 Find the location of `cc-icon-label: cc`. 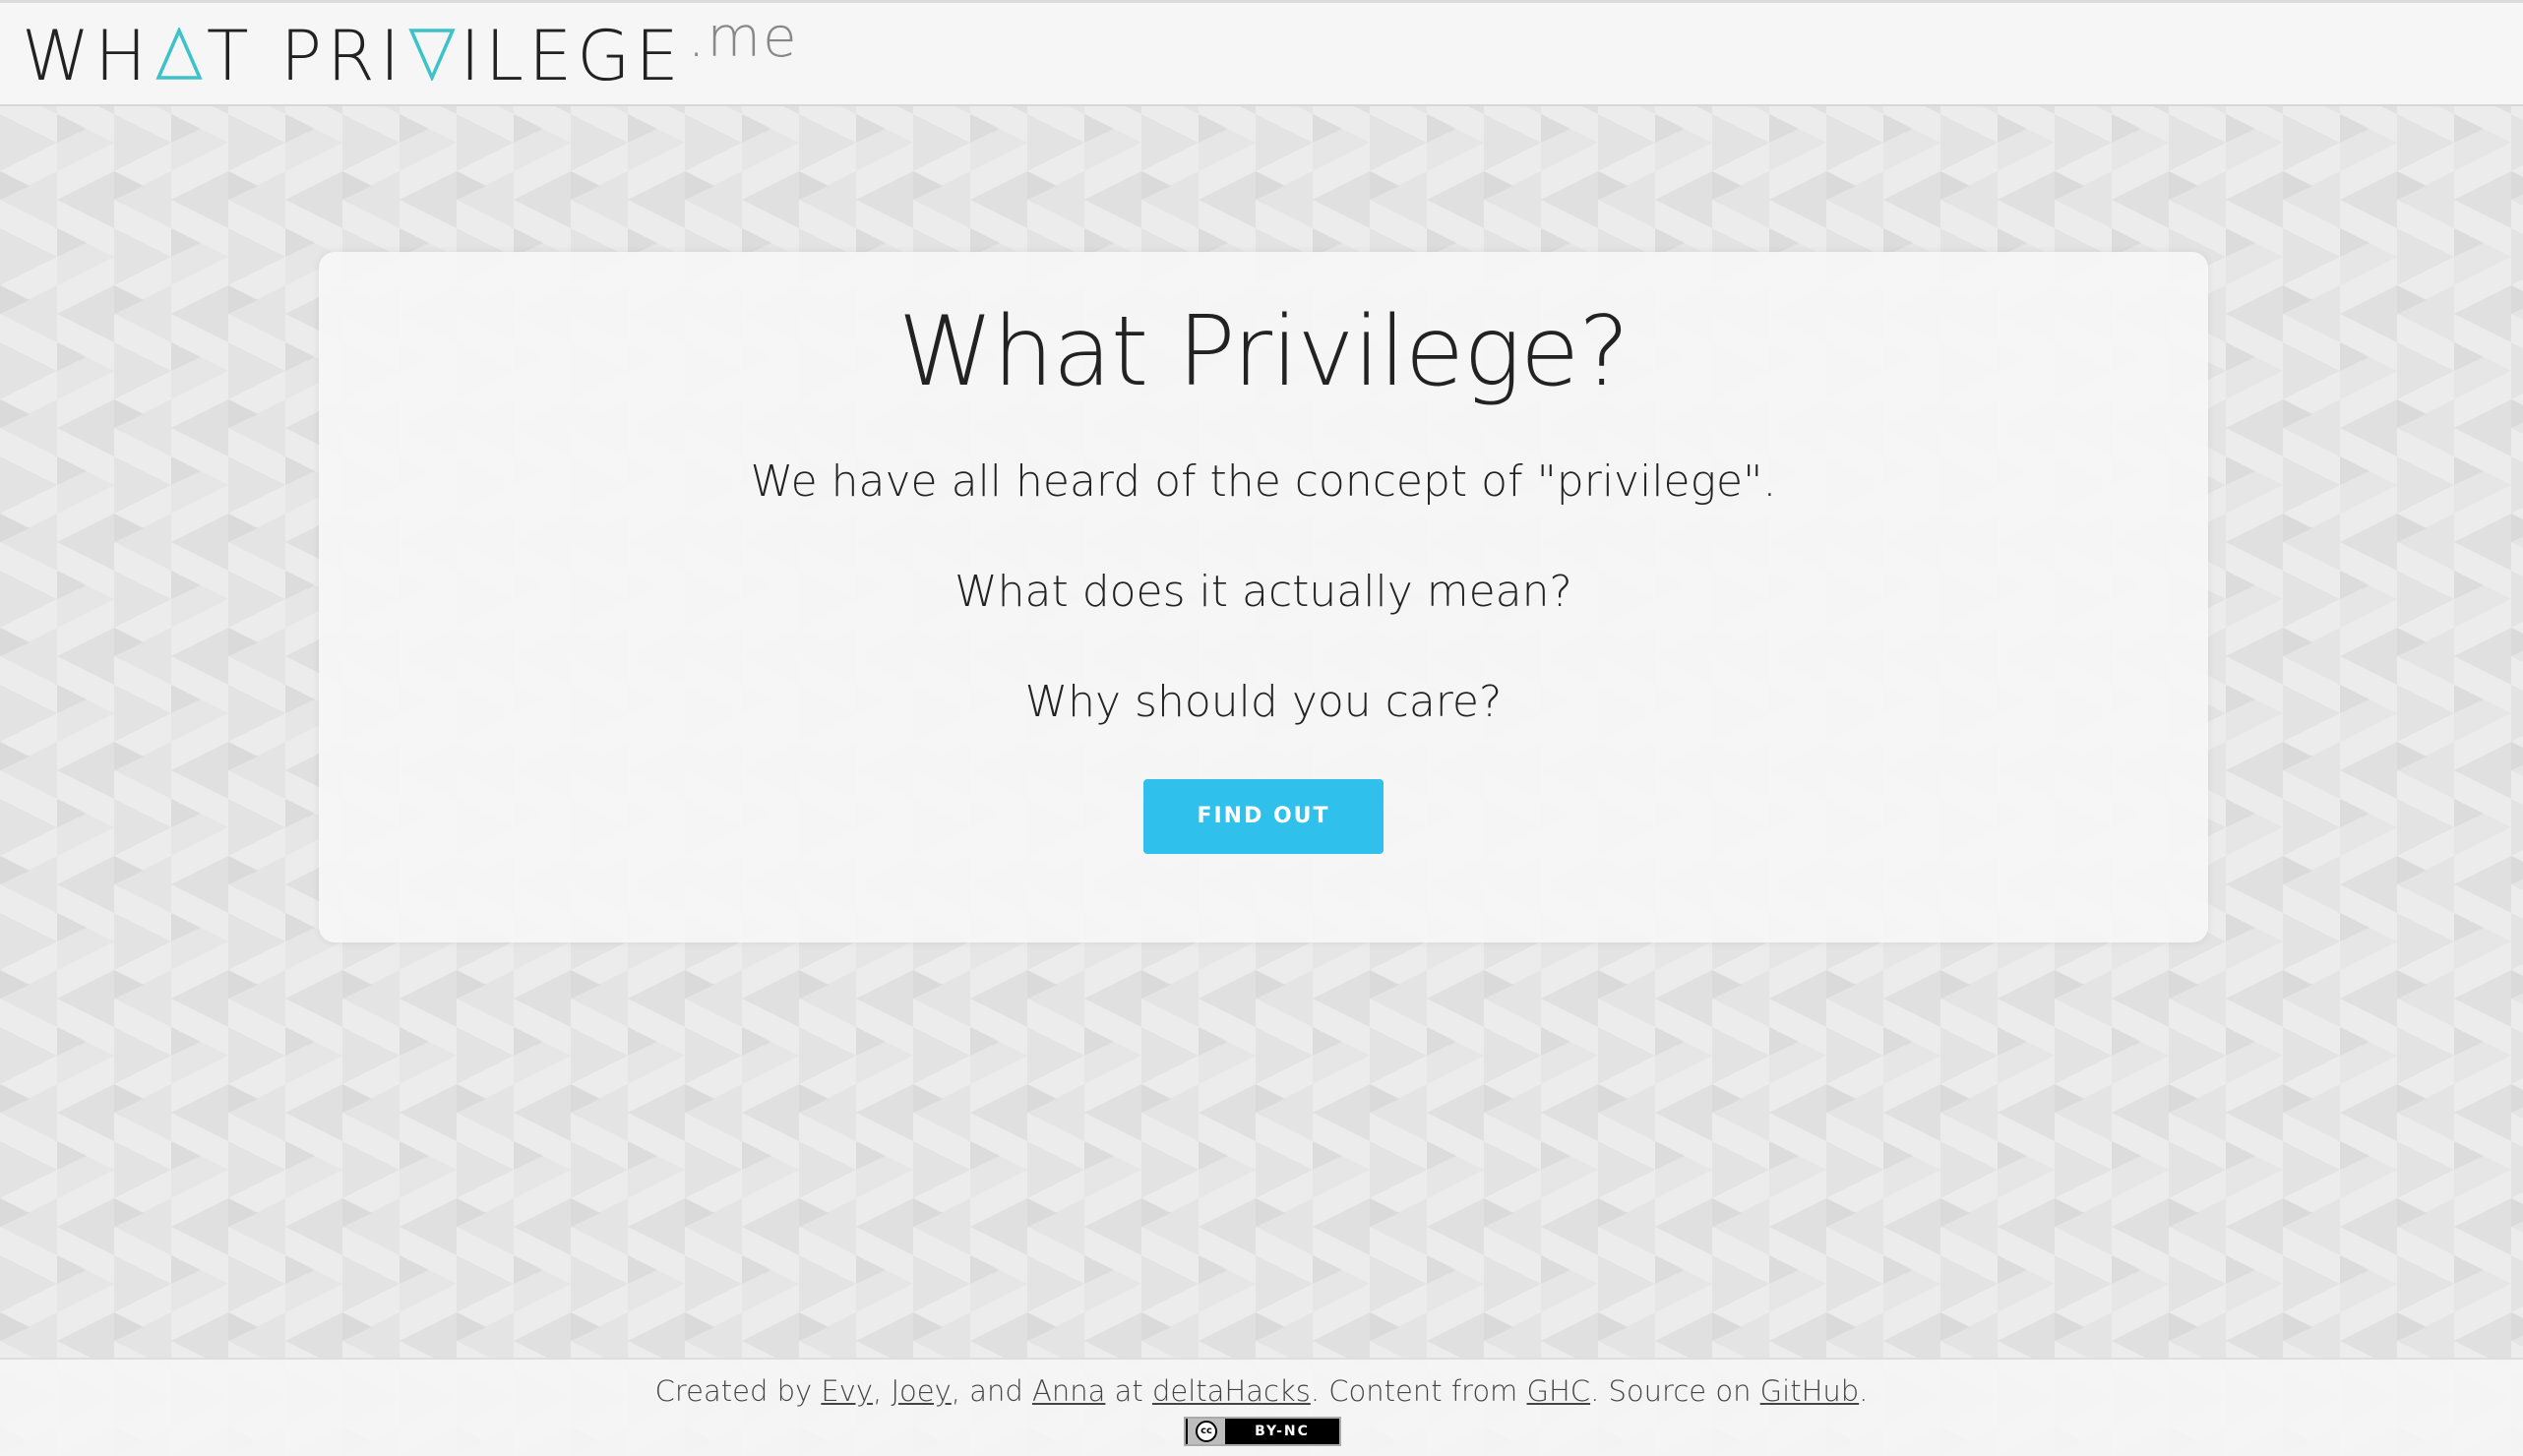

cc-icon-label: cc is located at coordinates (1206, 1431).